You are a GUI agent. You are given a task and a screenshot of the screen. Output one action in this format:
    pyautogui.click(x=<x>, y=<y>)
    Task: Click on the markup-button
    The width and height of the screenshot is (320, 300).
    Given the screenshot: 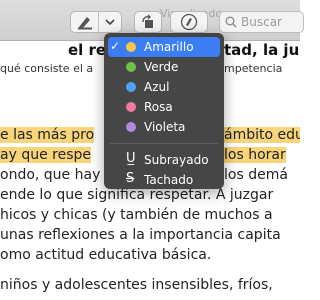 What is the action you would take?
    pyautogui.click(x=189, y=22)
    